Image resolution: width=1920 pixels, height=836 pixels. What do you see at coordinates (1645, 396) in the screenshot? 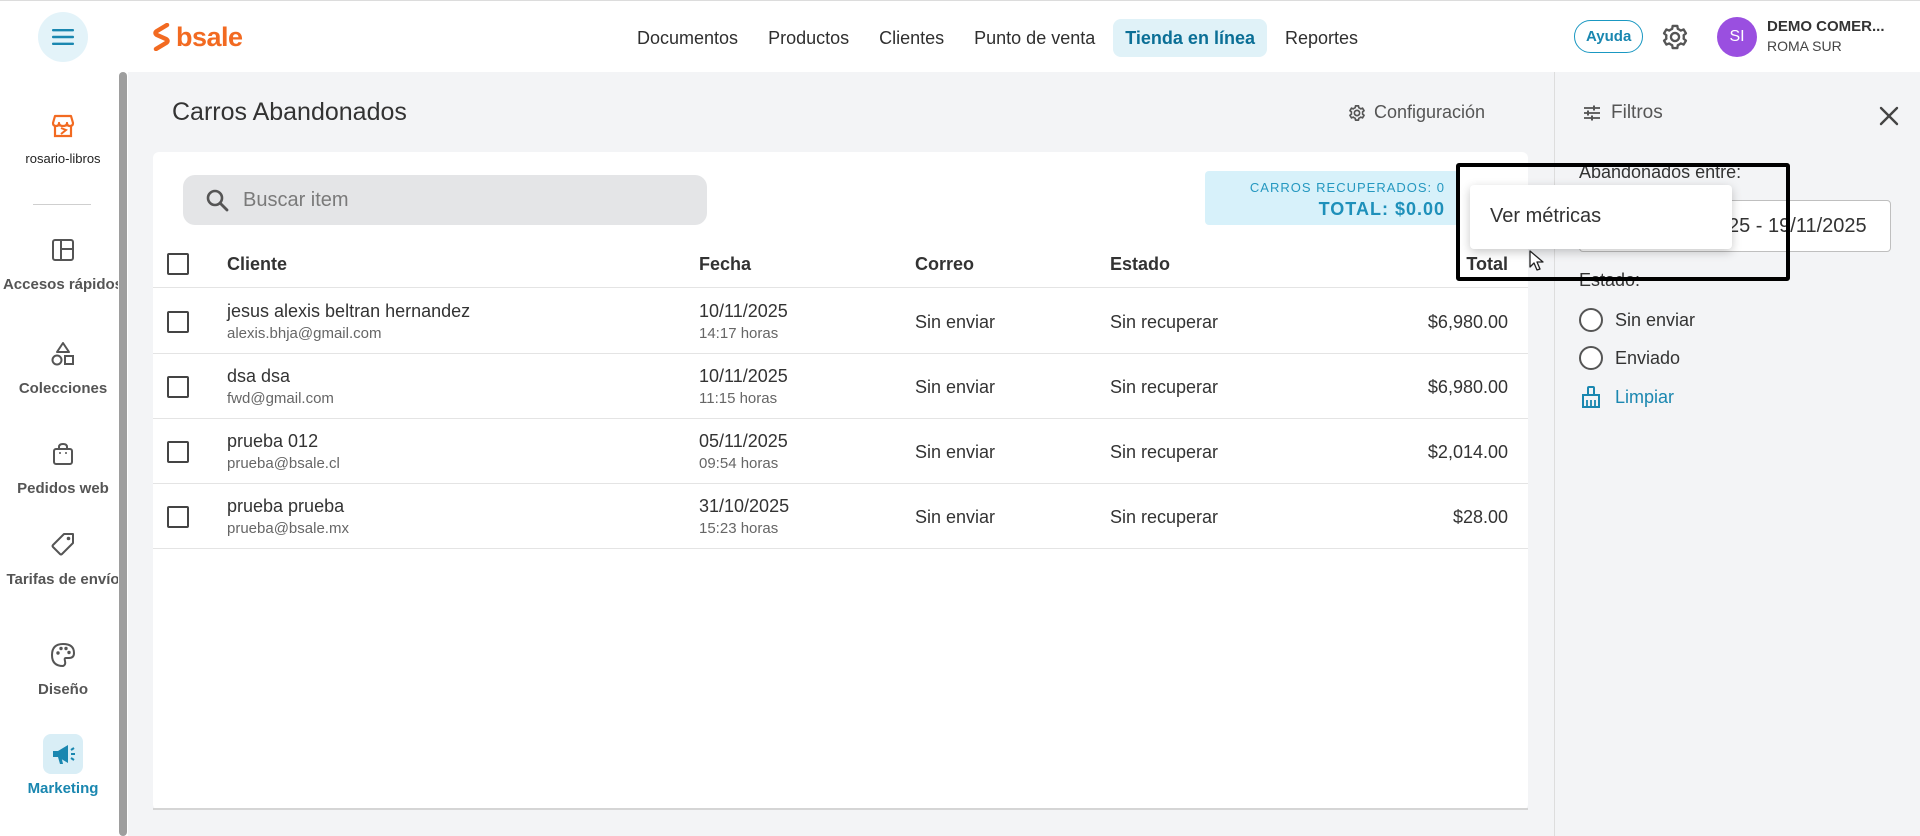
I see `clear-label: Limpiar` at bounding box center [1645, 396].